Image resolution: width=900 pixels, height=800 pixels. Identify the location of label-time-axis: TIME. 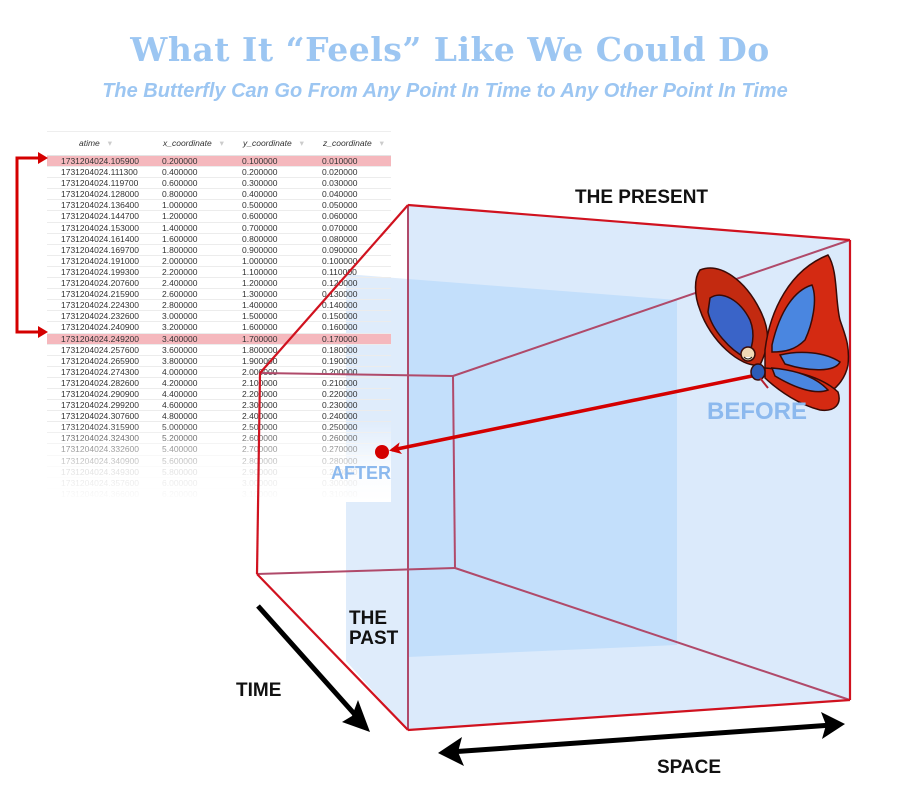
(259, 690).